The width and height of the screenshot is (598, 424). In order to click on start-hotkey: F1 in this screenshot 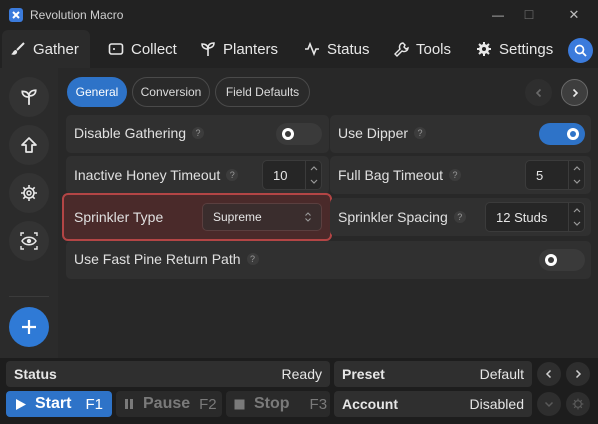, I will do `click(94, 404)`.